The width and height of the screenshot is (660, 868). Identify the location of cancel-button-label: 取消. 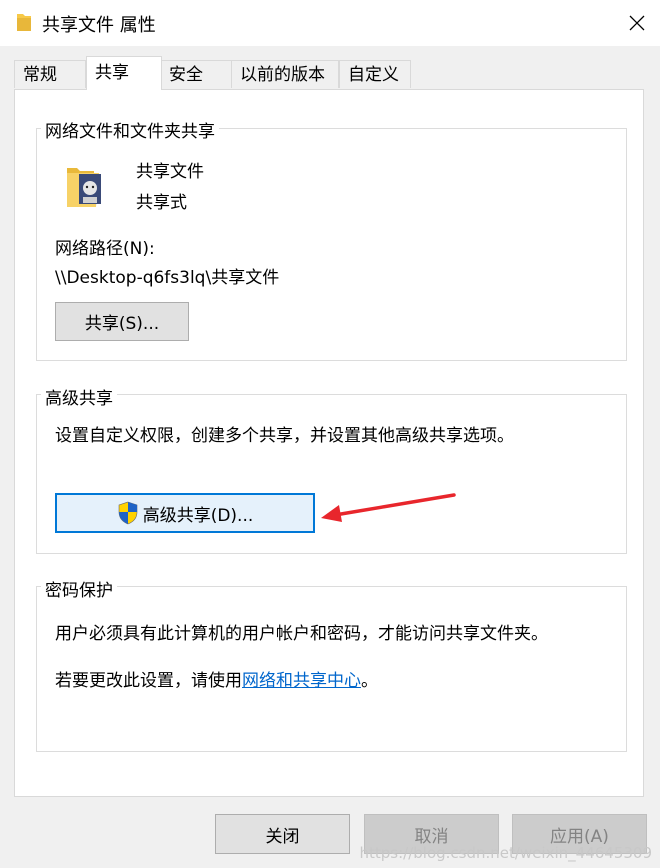
(431, 836).